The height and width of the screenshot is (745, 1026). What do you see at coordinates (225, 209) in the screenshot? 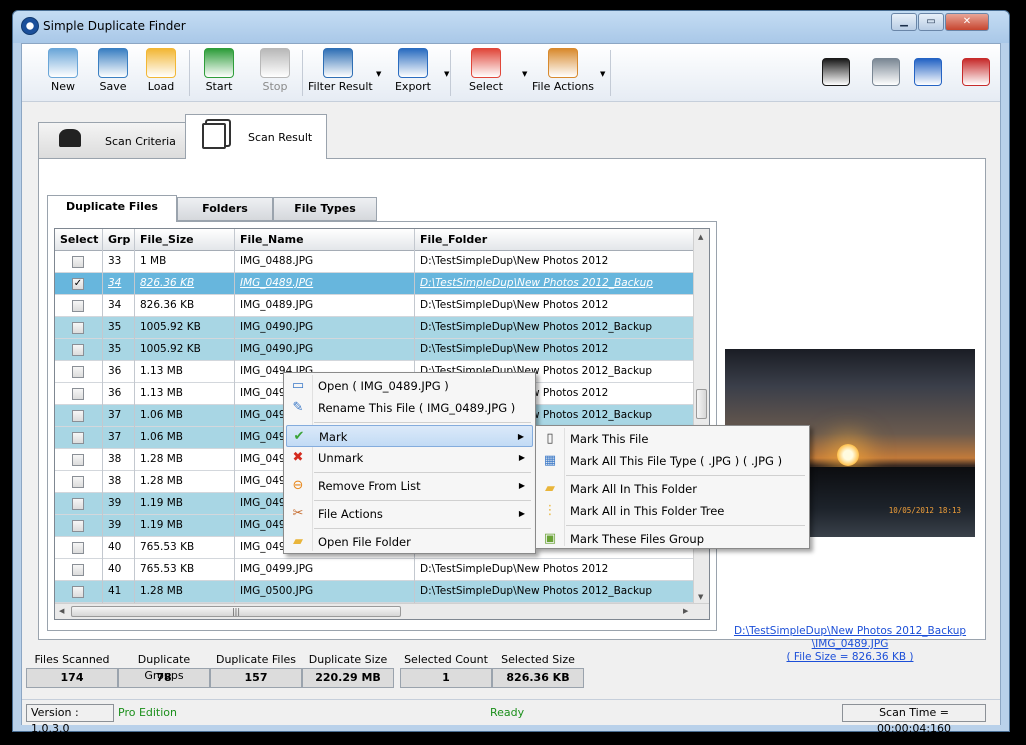
I see `tab-folders: Folders` at bounding box center [225, 209].